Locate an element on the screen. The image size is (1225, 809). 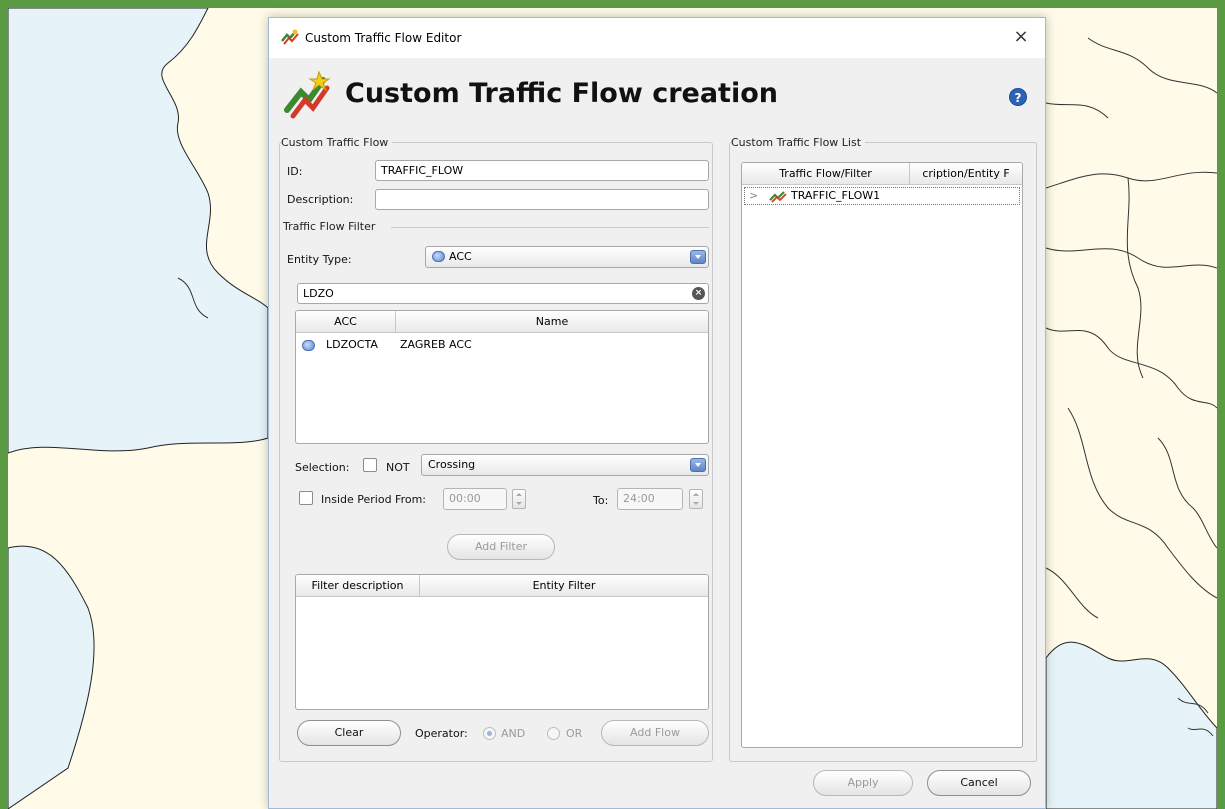
tree-item-label: TRAFFIC_FLOW1 is located at coordinates (836, 195).